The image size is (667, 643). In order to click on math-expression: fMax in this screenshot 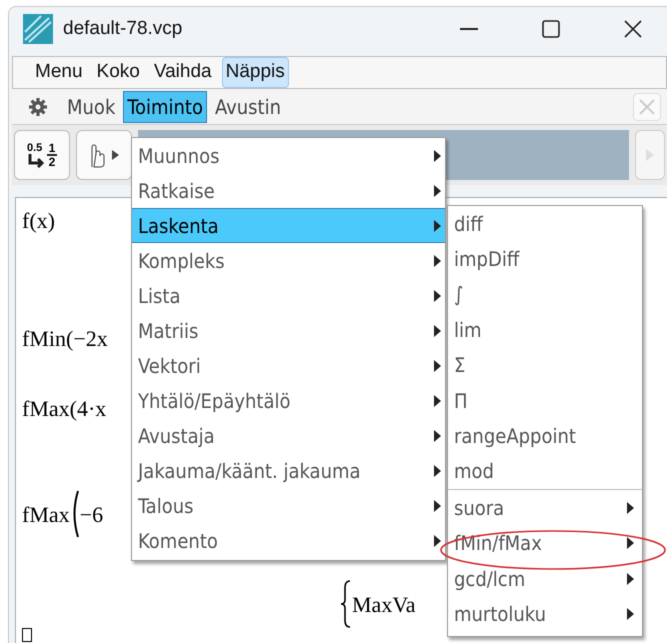, I will do `click(46, 514)`.